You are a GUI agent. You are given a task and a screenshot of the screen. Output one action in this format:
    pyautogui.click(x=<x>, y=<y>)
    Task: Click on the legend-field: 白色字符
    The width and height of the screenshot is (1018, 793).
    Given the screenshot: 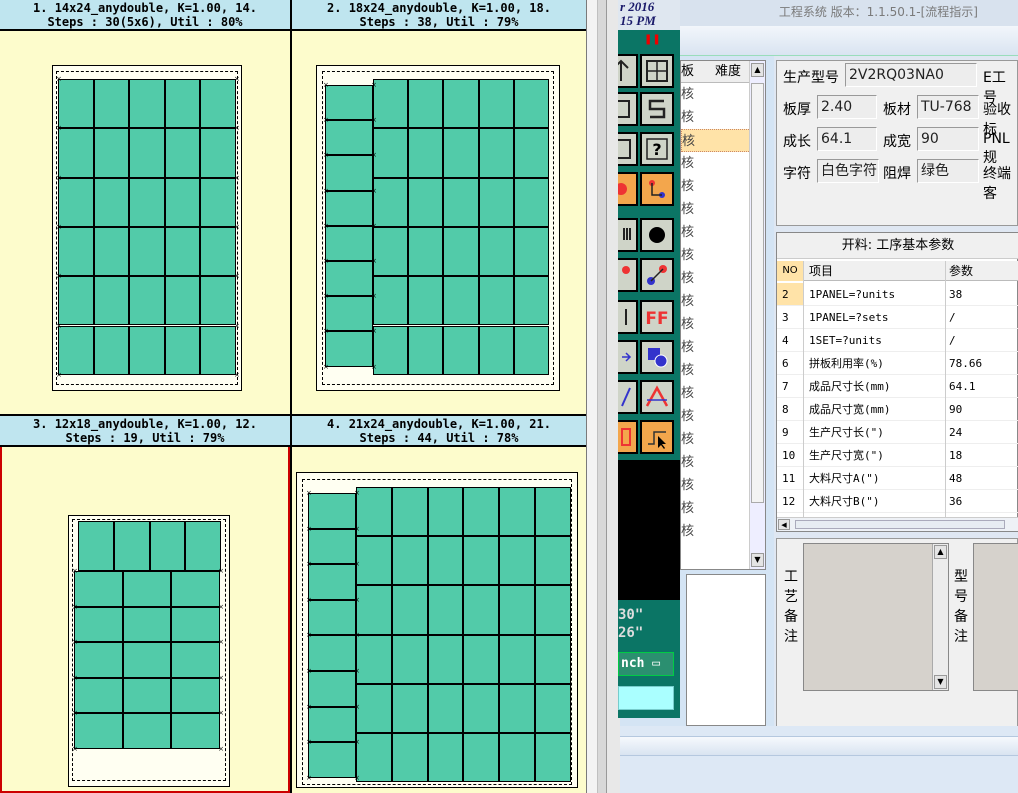 What is the action you would take?
    pyautogui.click(x=848, y=171)
    